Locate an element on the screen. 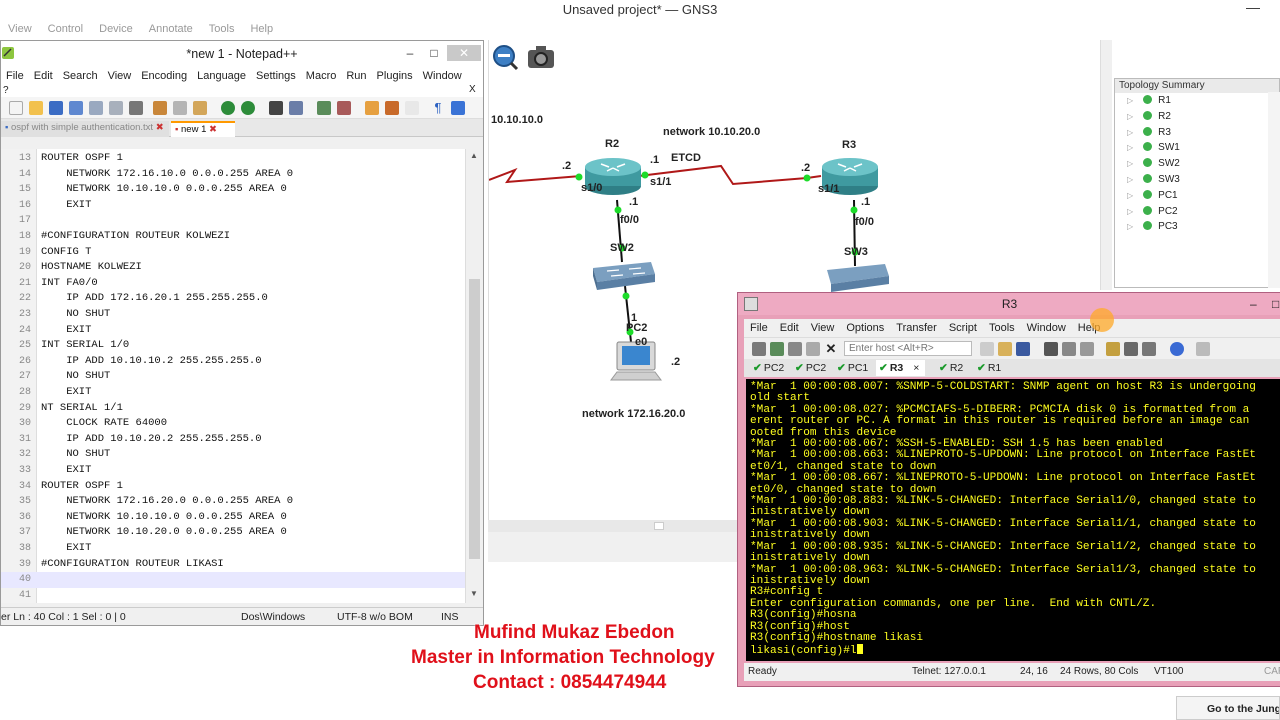 The image size is (1280, 720). replace-icon is located at coordinates (296, 108).